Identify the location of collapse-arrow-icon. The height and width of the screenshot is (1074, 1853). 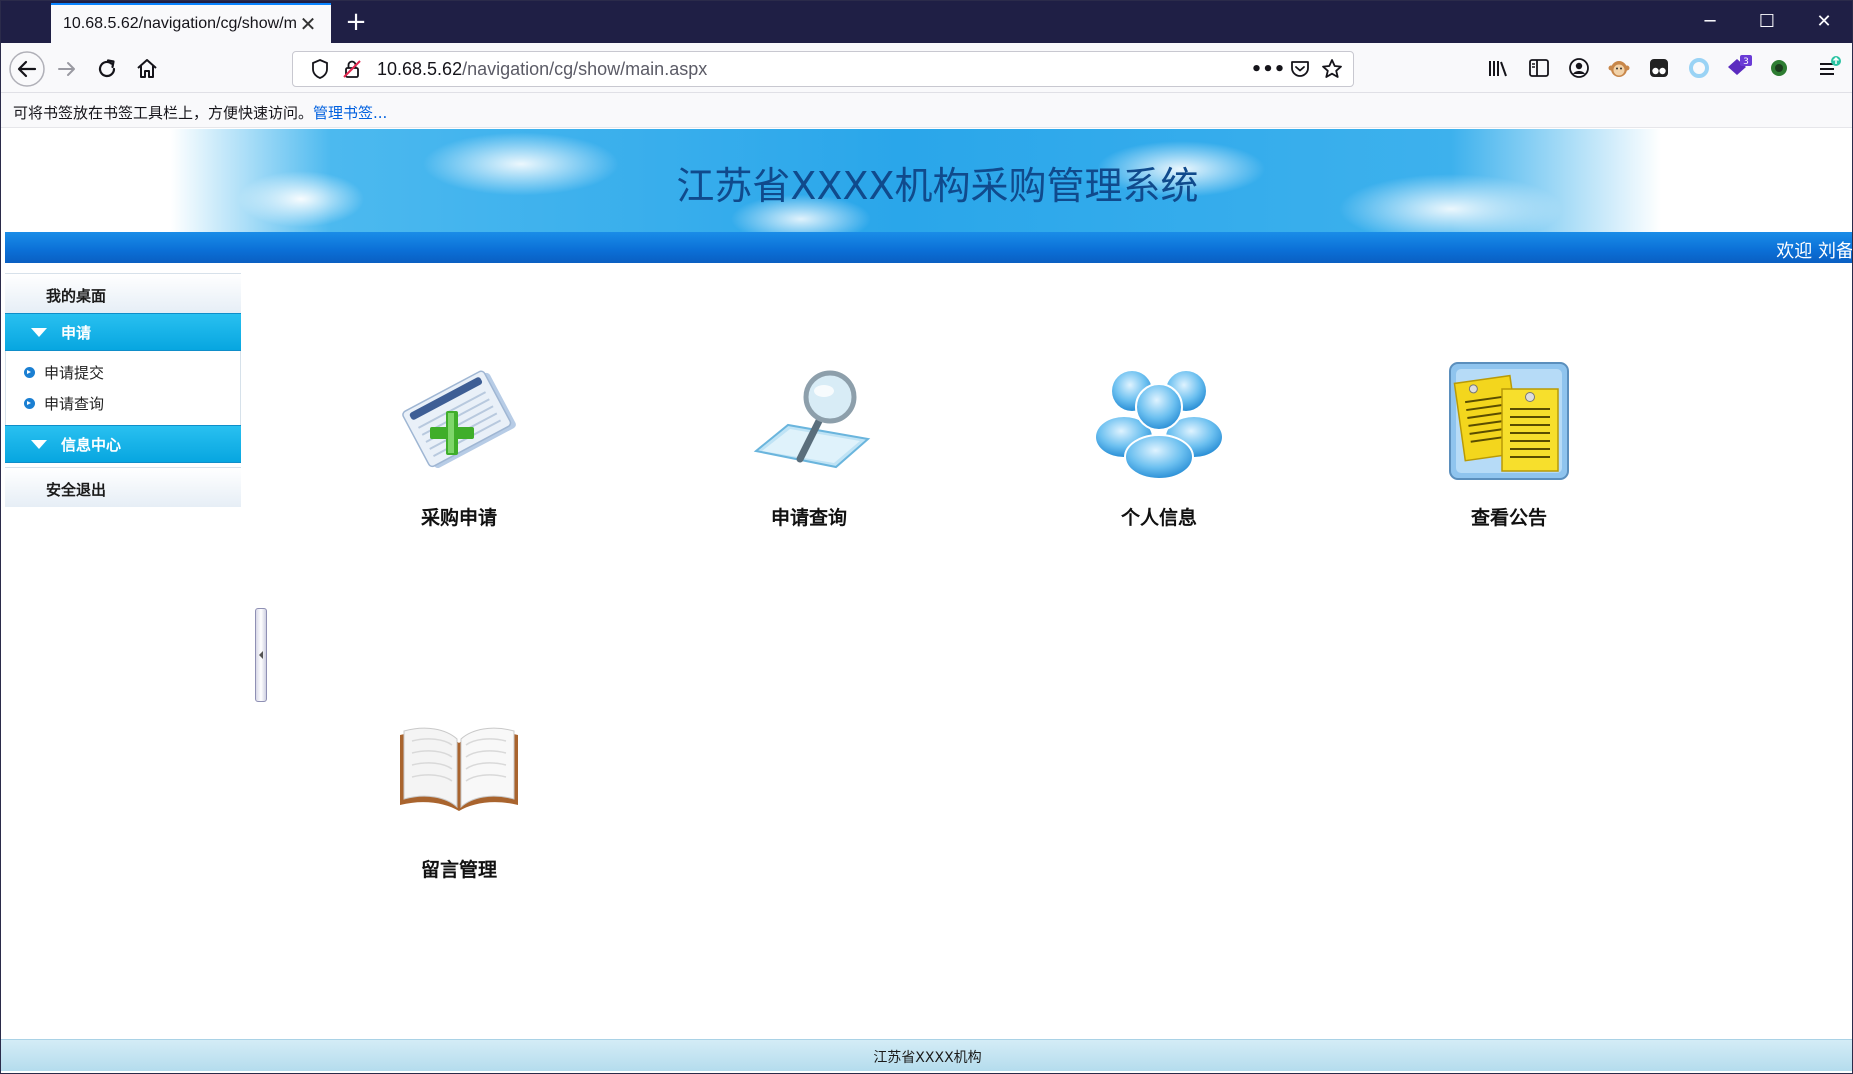
(261, 655).